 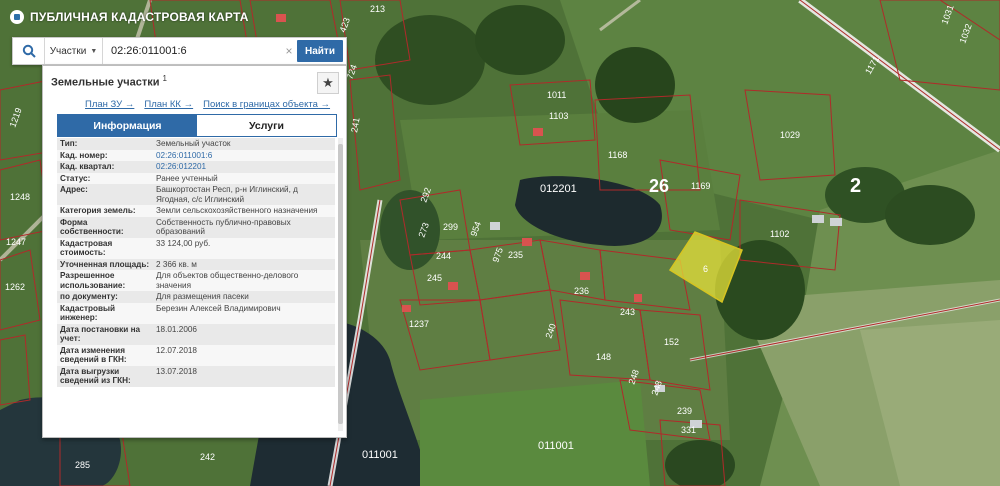 I want to click on info-row-value: 13.07.2018, so click(x=244, y=376).